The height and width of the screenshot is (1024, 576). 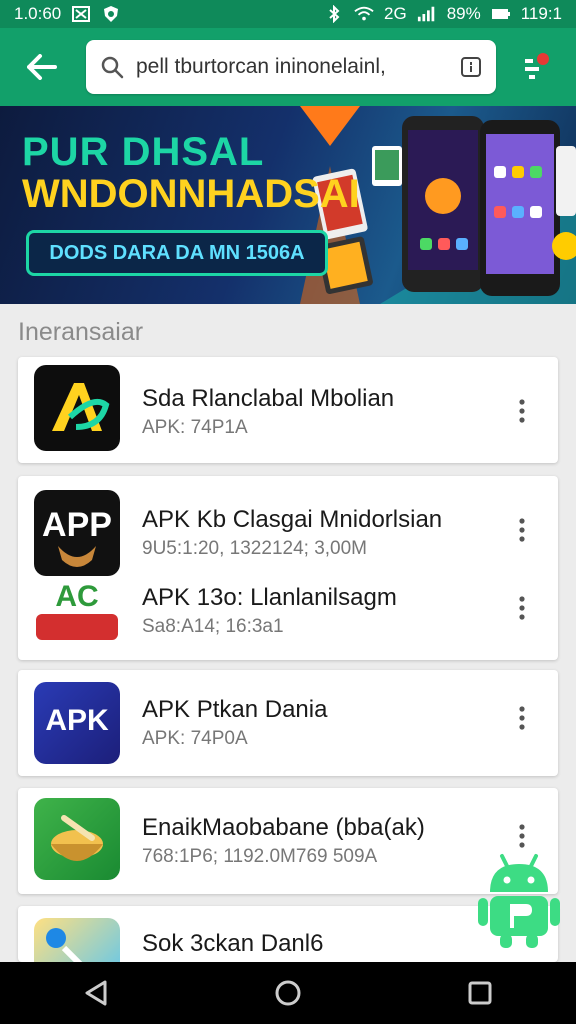 I want to click on app-list-item: APK APK Ptkan Dania APK: 74P0A, so click(x=288, y=727).